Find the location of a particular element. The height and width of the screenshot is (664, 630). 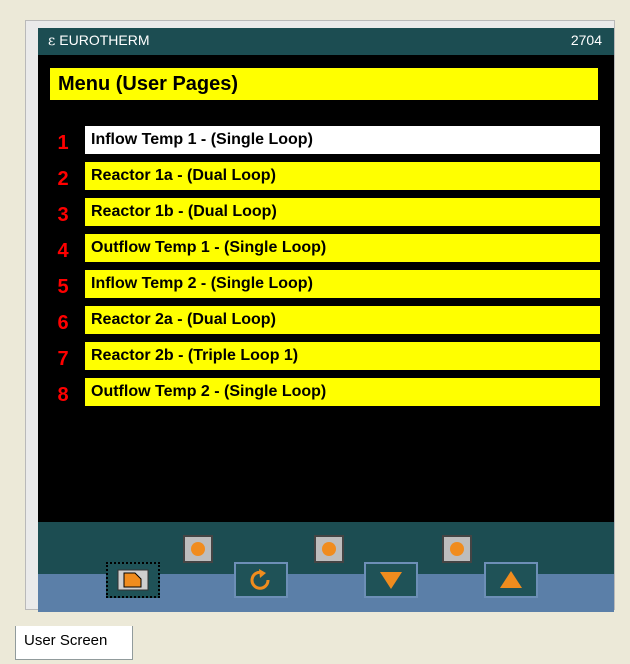

lower-button is located at coordinates (391, 580).